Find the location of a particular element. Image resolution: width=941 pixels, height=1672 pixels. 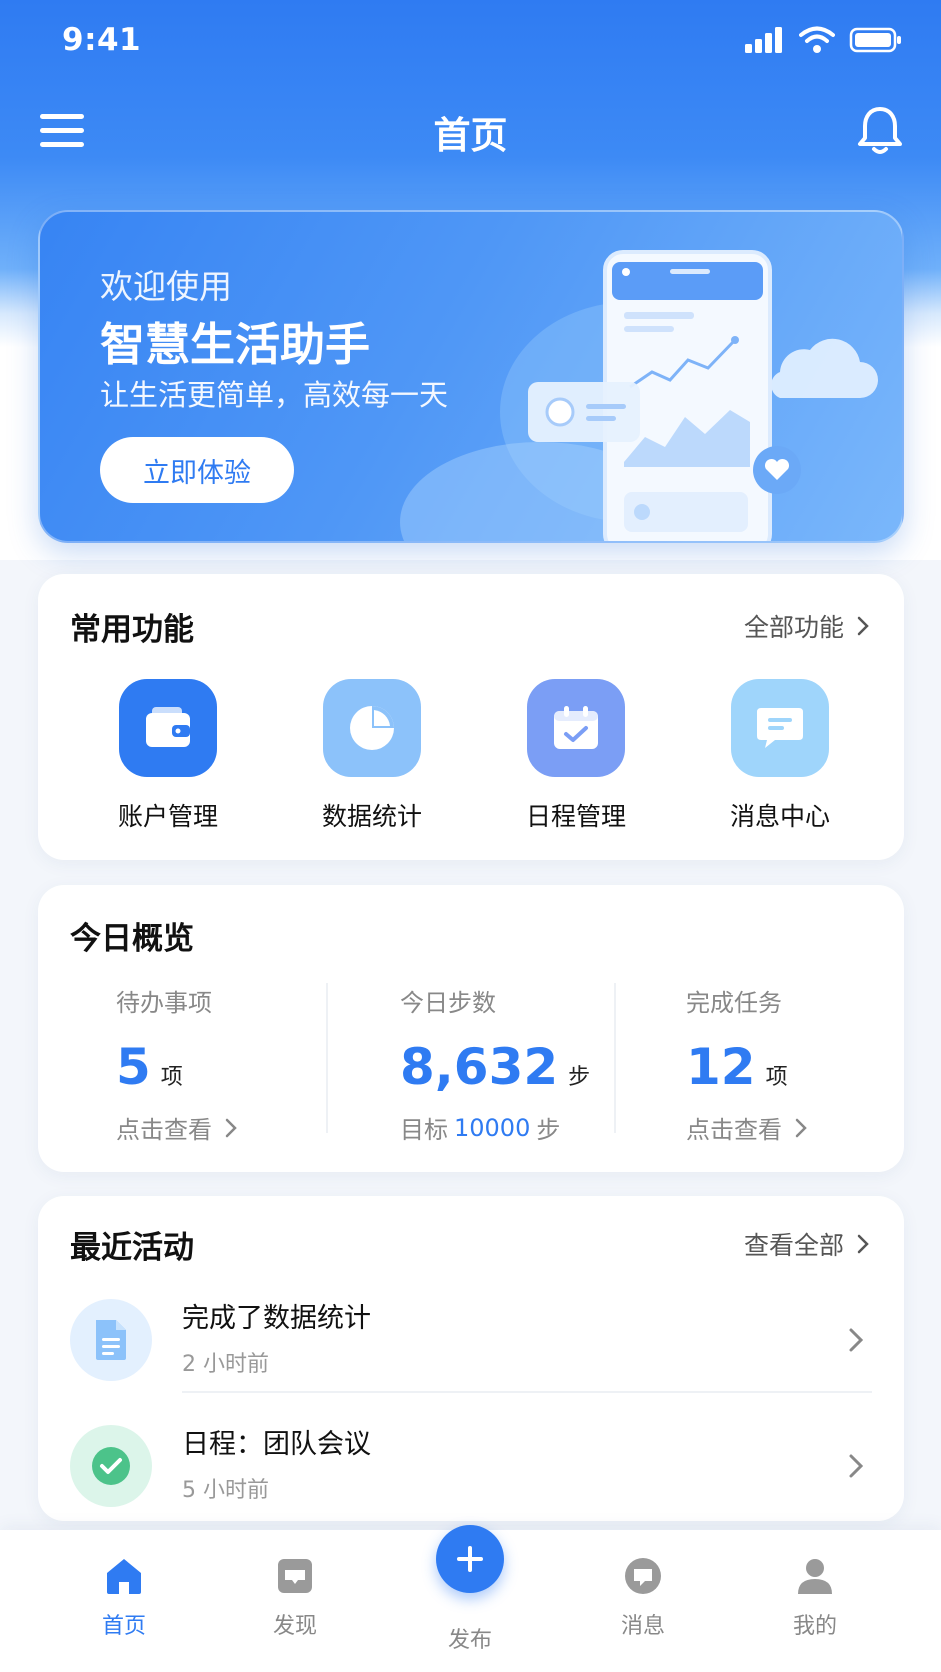

banner-description: 让生活更简单，高效每一天 is located at coordinates (274, 395).